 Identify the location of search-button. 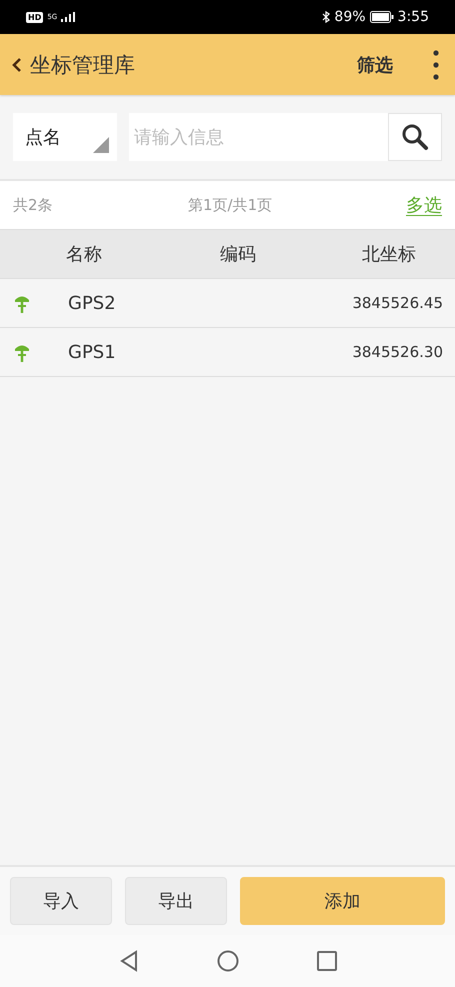
(415, 137).